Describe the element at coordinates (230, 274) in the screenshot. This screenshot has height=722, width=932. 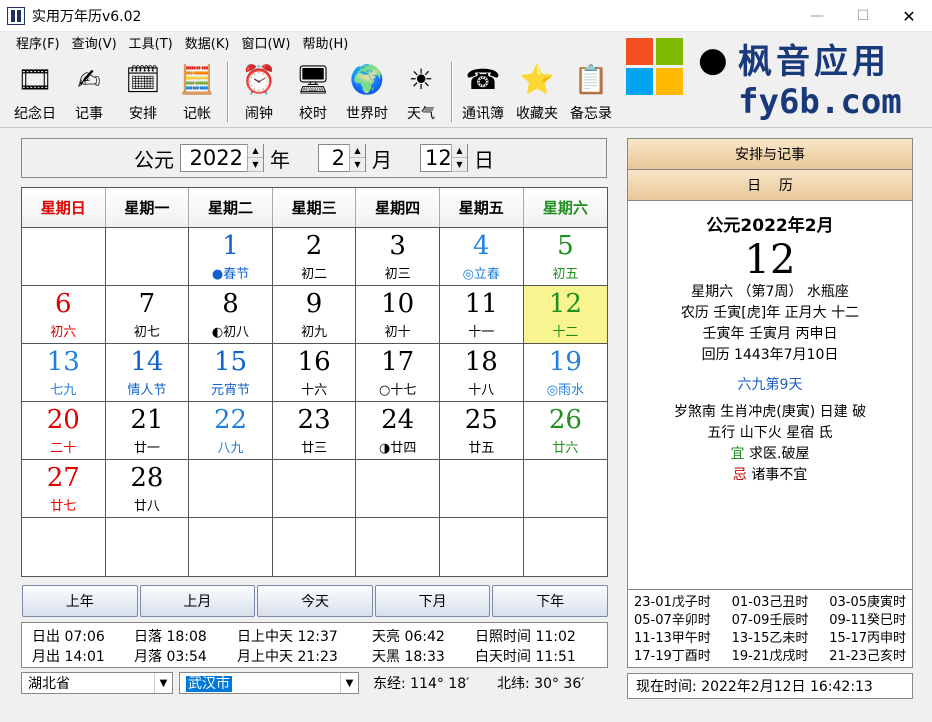
I see `lunar-label: ●春节` at that location.